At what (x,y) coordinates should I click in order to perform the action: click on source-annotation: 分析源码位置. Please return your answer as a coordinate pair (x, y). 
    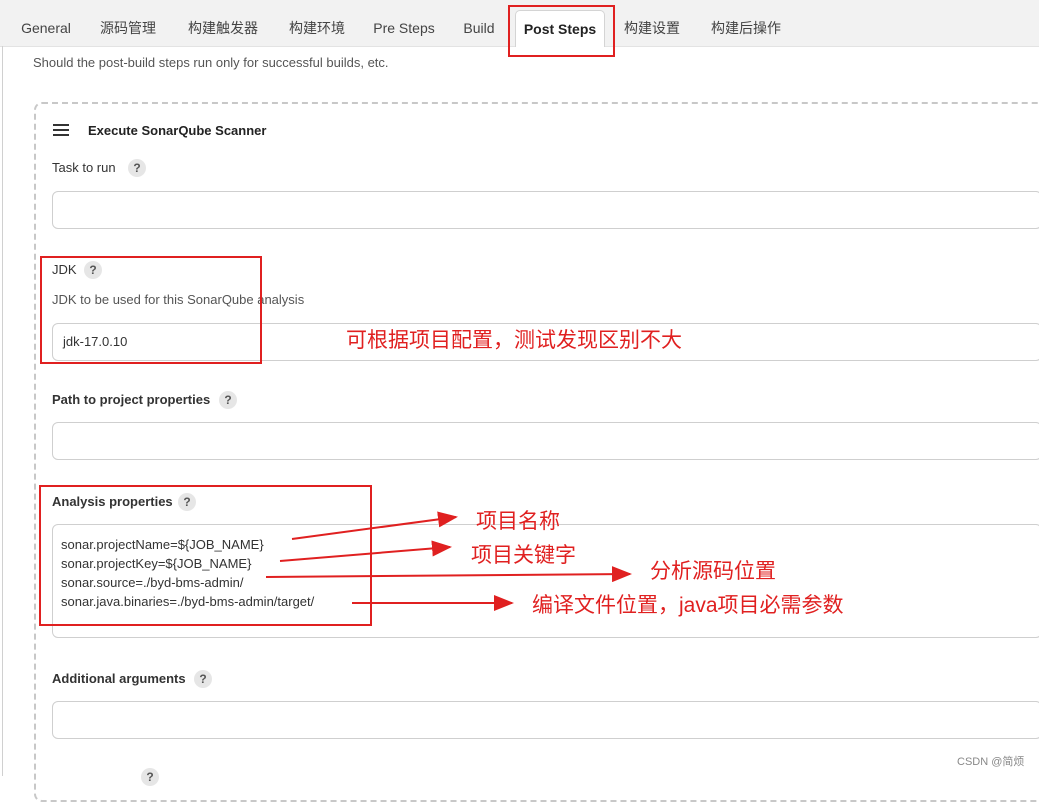
    Looking at the image, I should click on (713, 571).